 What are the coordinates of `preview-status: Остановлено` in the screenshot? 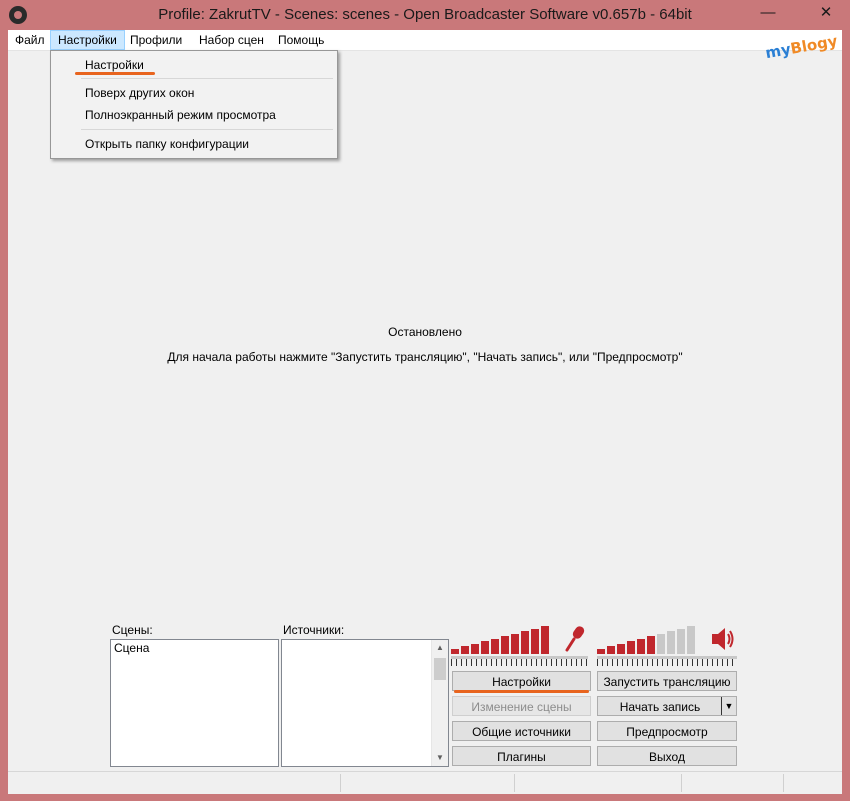 It's located at (425, 332).